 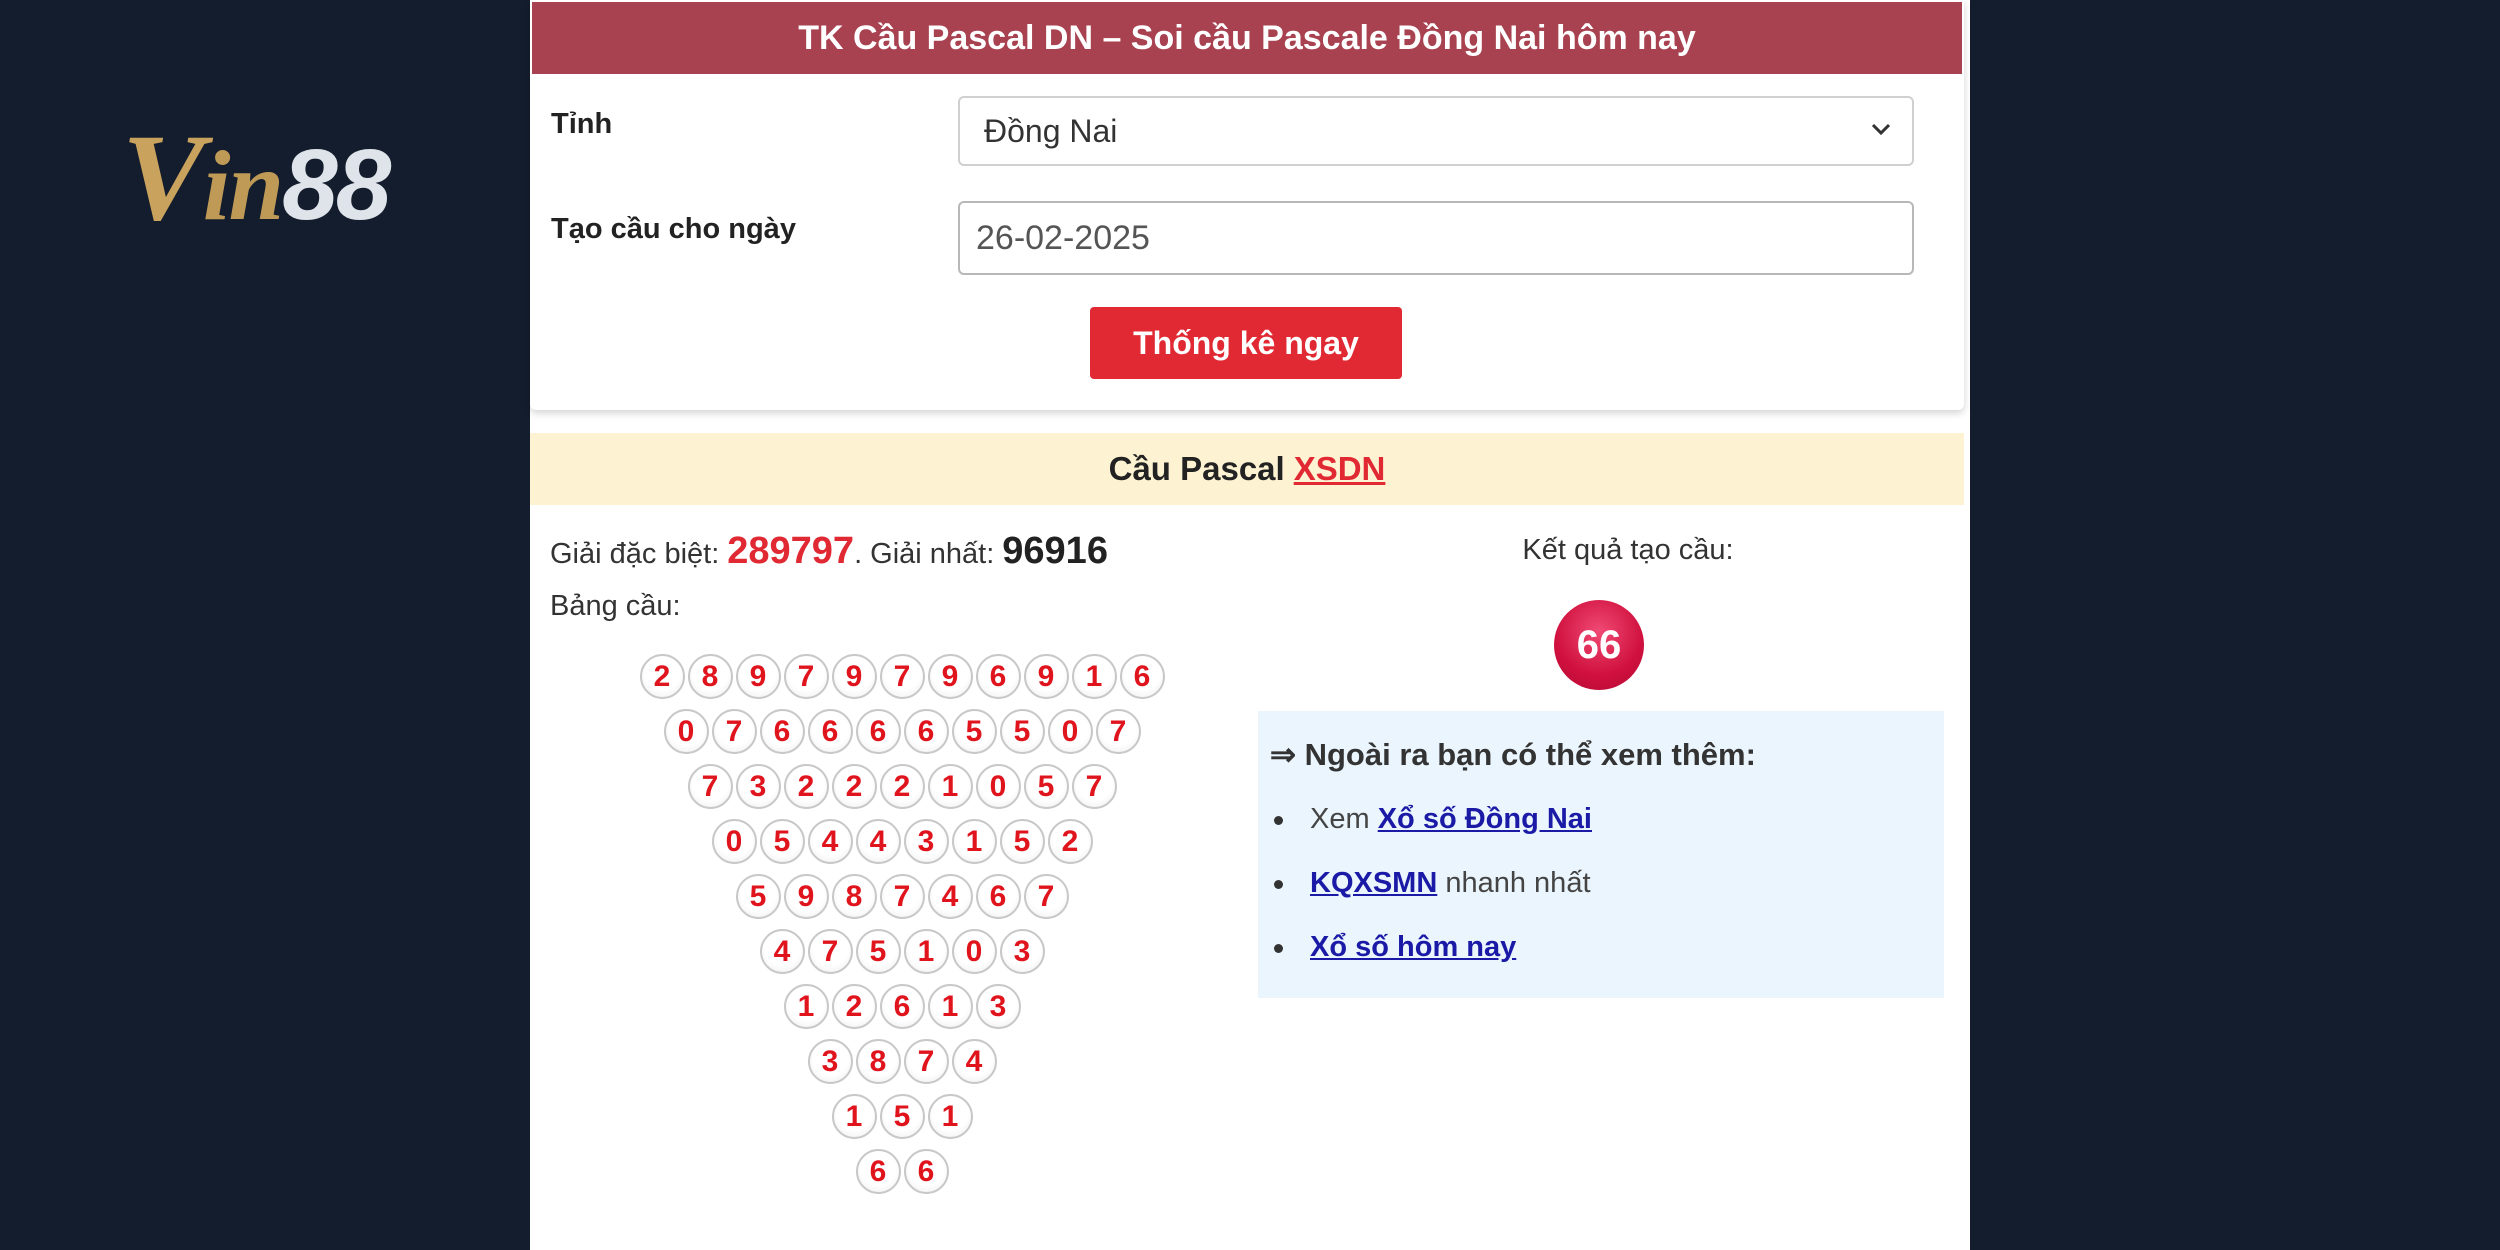 What do you see at coordinates (1055, 551) in the screenshot?
I see `first-prize-value: 96916` at bounding box center [1055, 551].